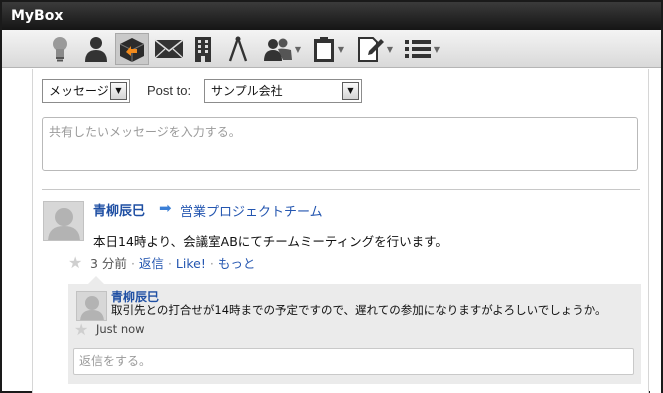 The image size is (663, 393). Describe the element at coordinates (191, 263) in the screenshot. I see `like-link: Like!` at that location.